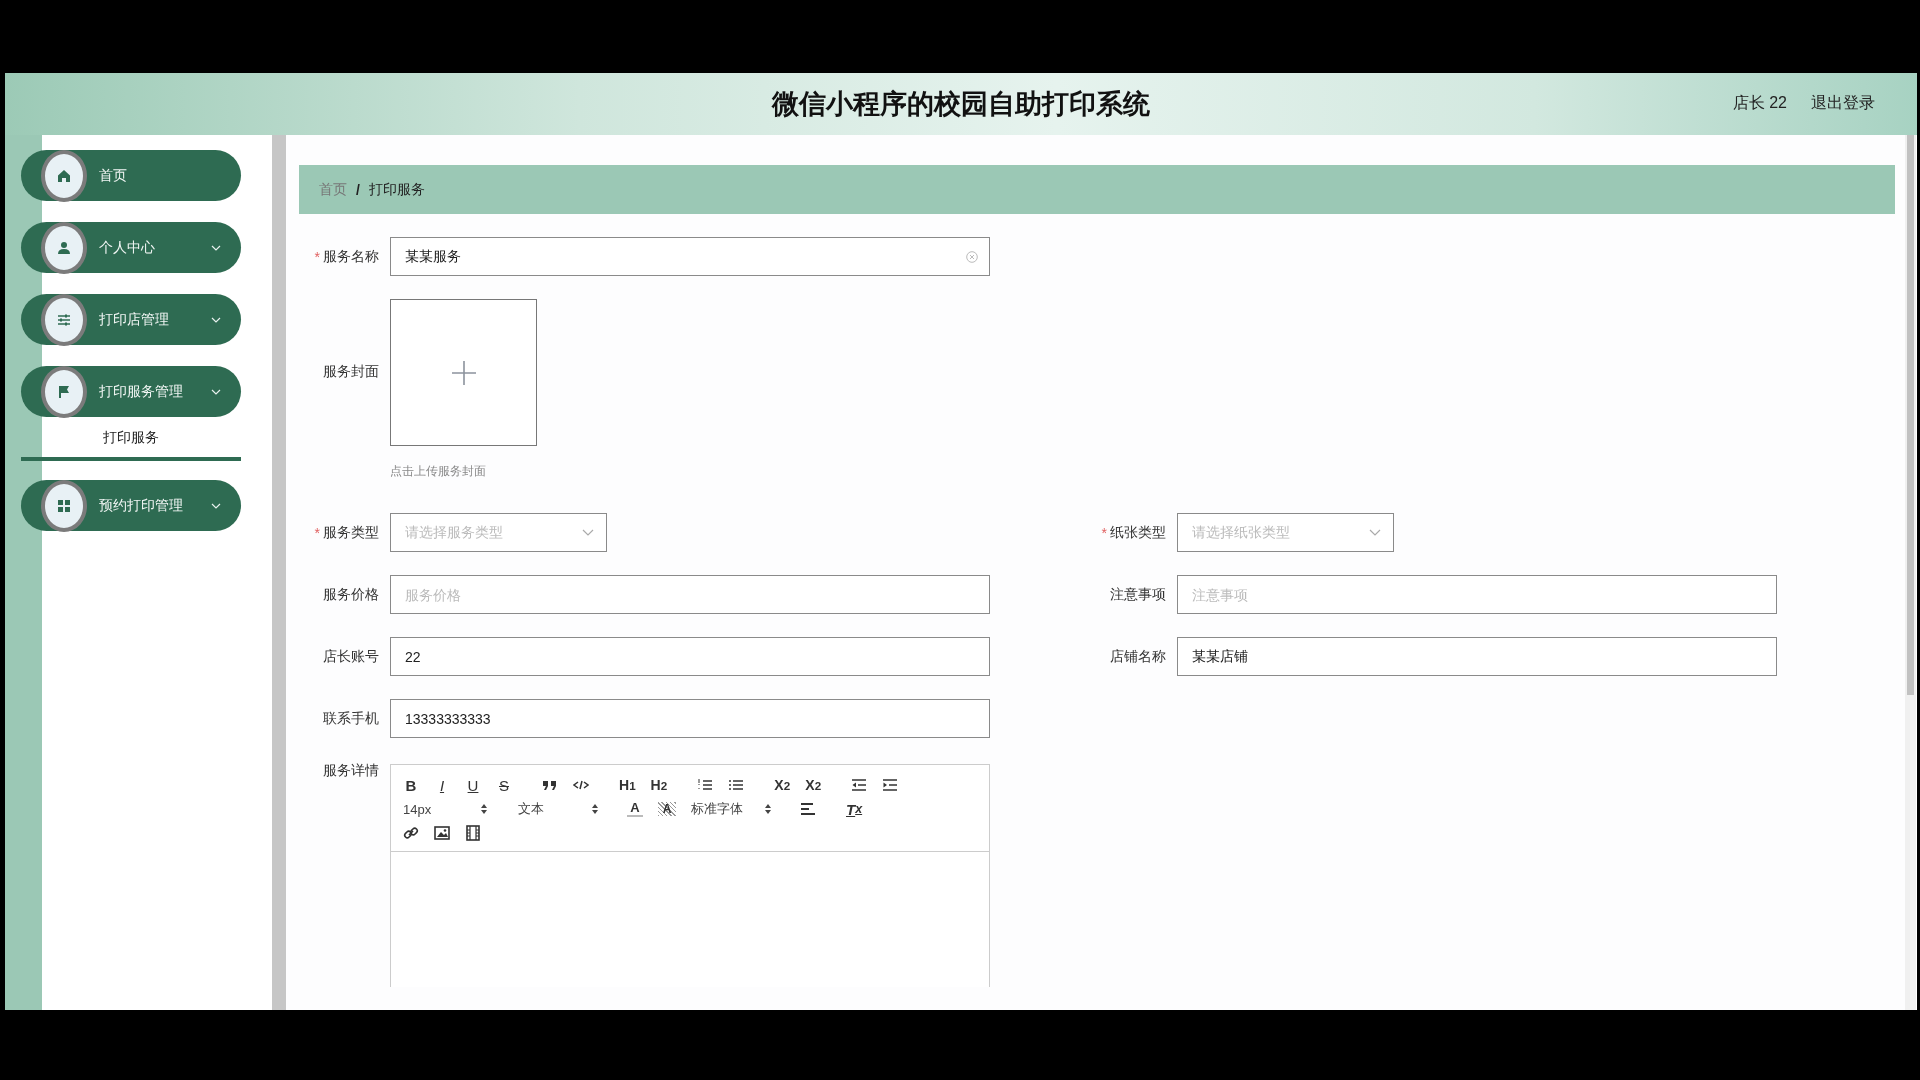 This screenshot has width=1920, height=1080. I want to click on menu-label: 首页, so click(113, 175).